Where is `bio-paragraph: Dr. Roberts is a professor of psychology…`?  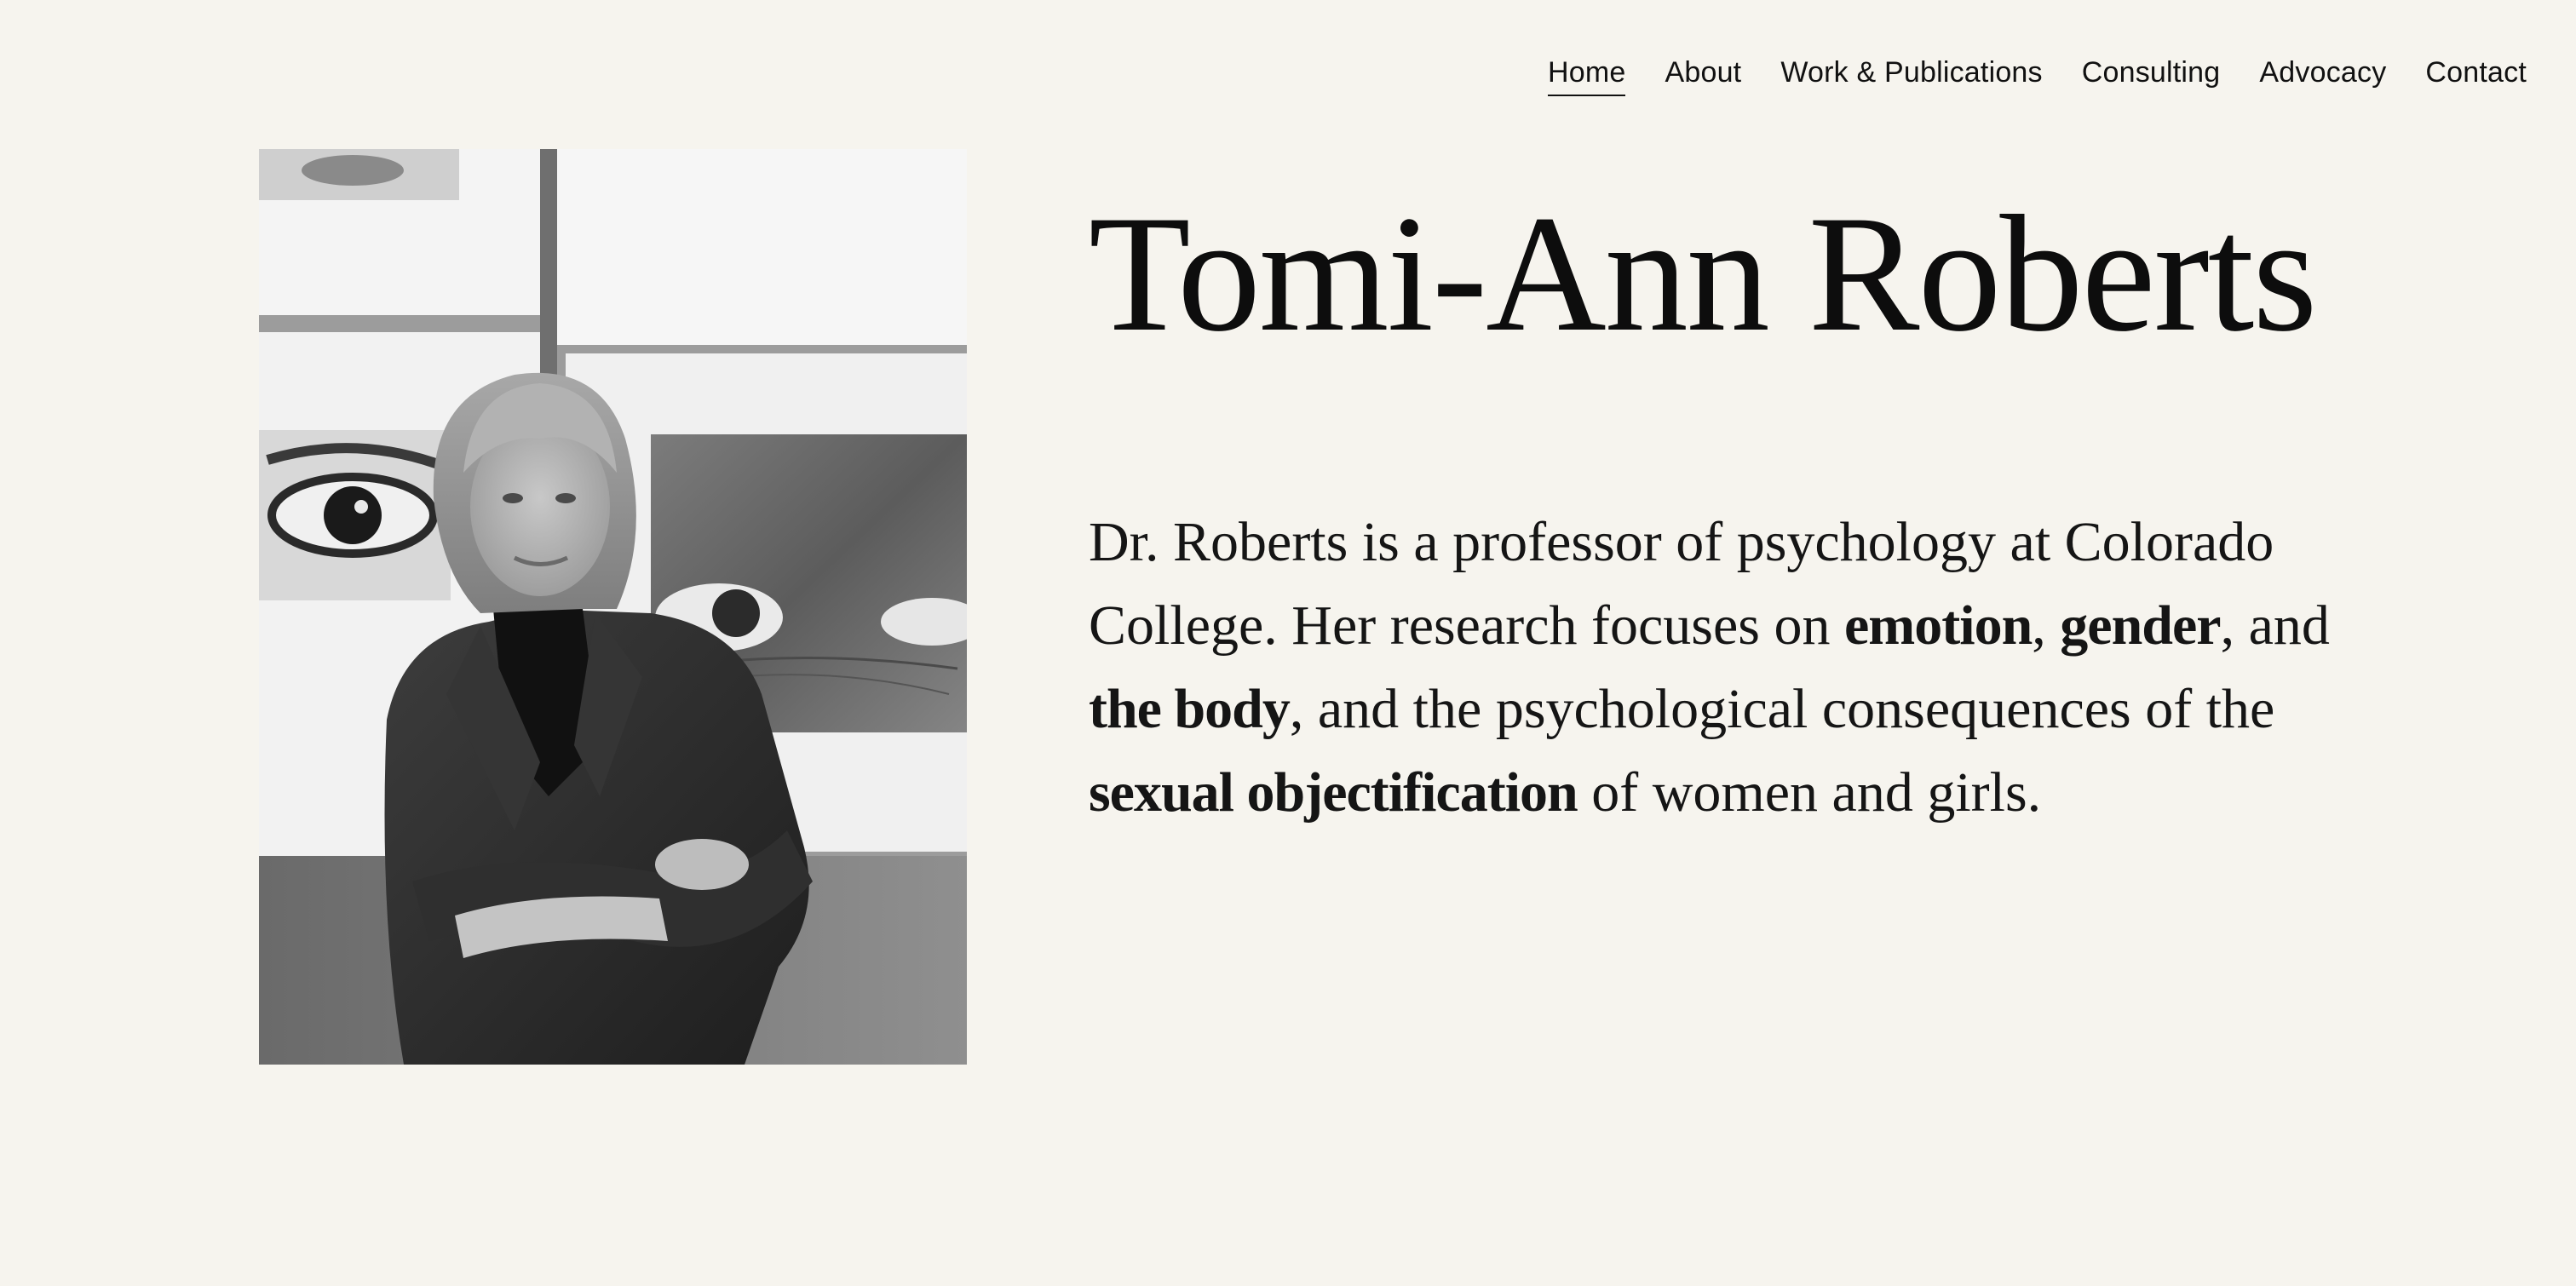
bio-paragraph: Dr. Roberts is a professor of psychology… is located at coordinates (1736, 668).